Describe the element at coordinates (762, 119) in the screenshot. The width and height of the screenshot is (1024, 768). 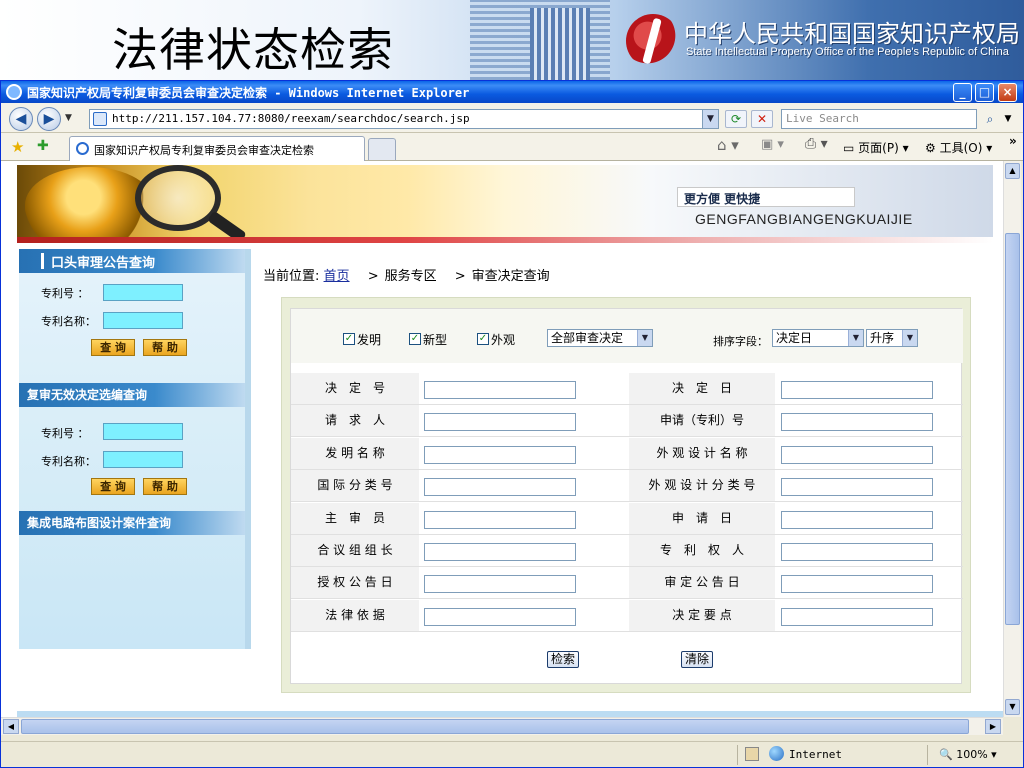
I see `stop-button: ✕` at that location.